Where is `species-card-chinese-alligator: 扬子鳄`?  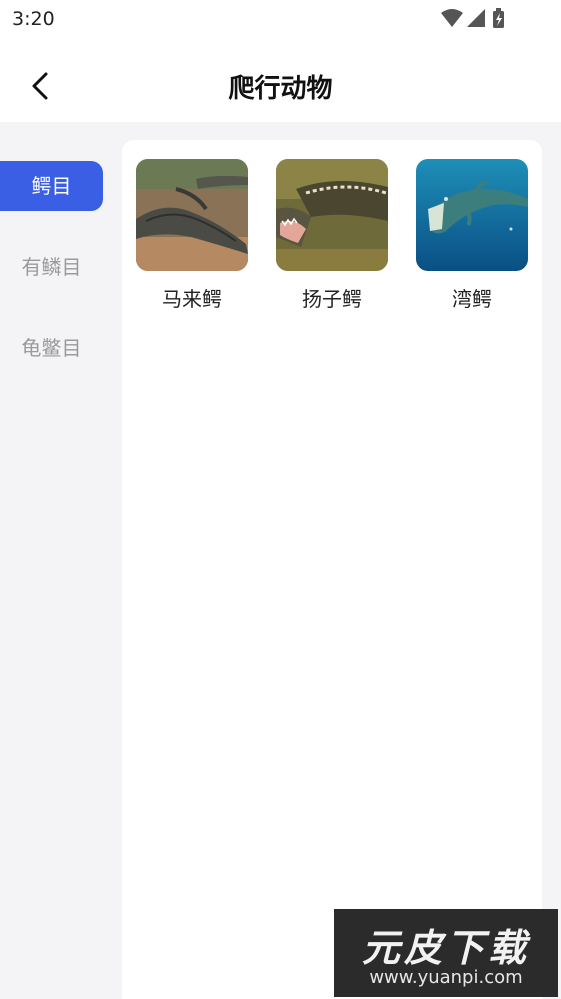 species-card-chinese-alligator: 扬子鳄 is located at coordinates (332, 235).